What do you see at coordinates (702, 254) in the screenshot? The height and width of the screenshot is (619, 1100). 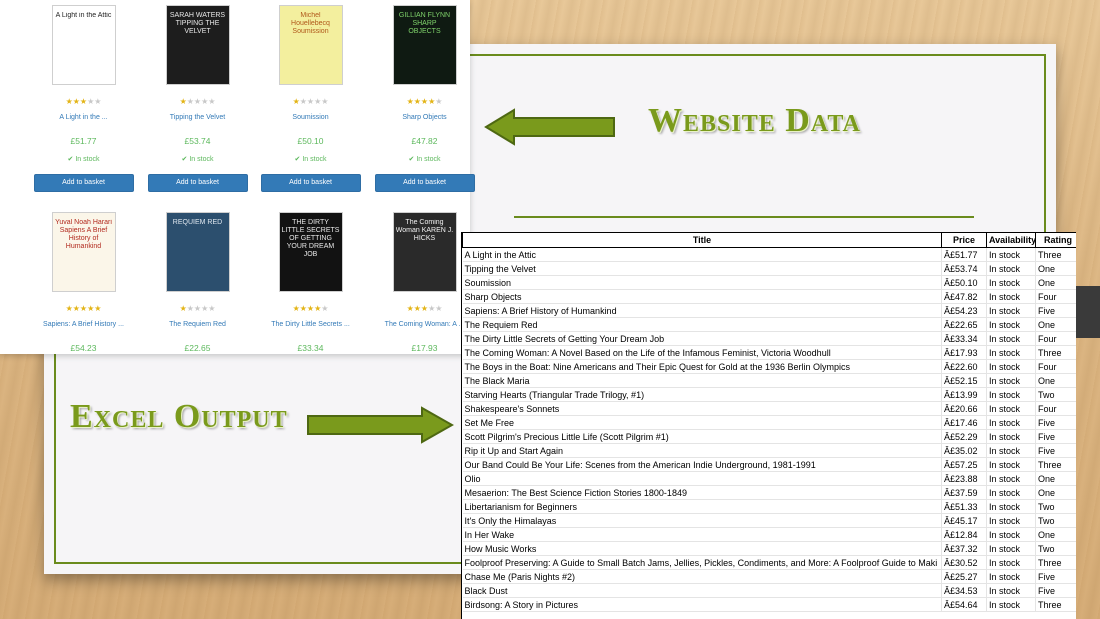 I see `cell-title: A Light in the Attic` at bounding box center [702, 254].